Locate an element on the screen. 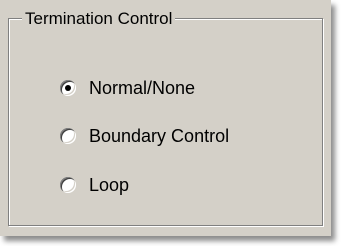  radio-option-loop: Loop is located at coordinates (94, 185).